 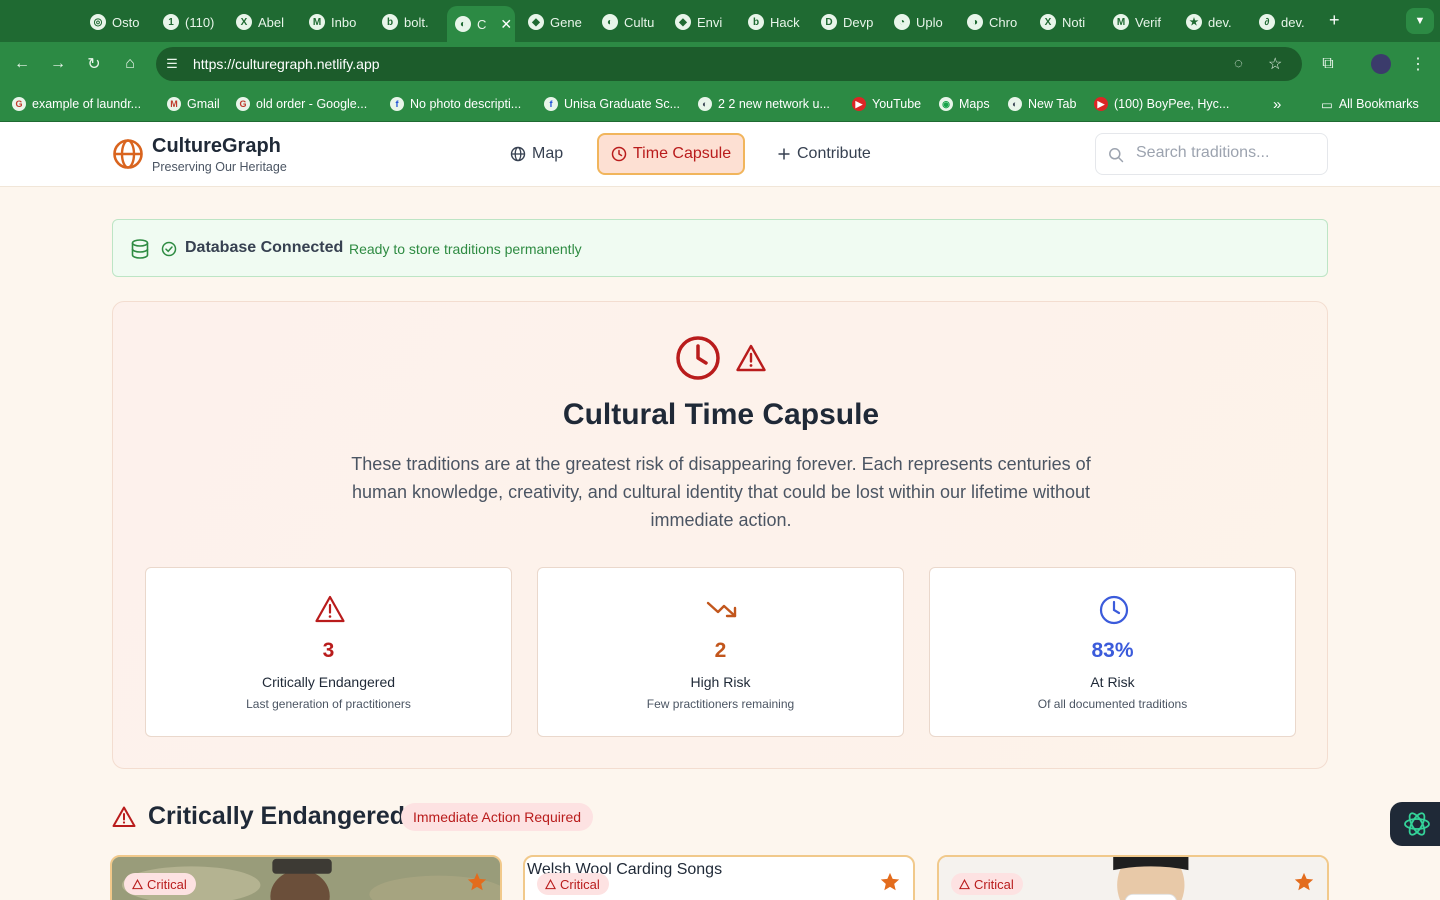 I want to click on close-tab-icon: ✕, so click(x=506, y=24).